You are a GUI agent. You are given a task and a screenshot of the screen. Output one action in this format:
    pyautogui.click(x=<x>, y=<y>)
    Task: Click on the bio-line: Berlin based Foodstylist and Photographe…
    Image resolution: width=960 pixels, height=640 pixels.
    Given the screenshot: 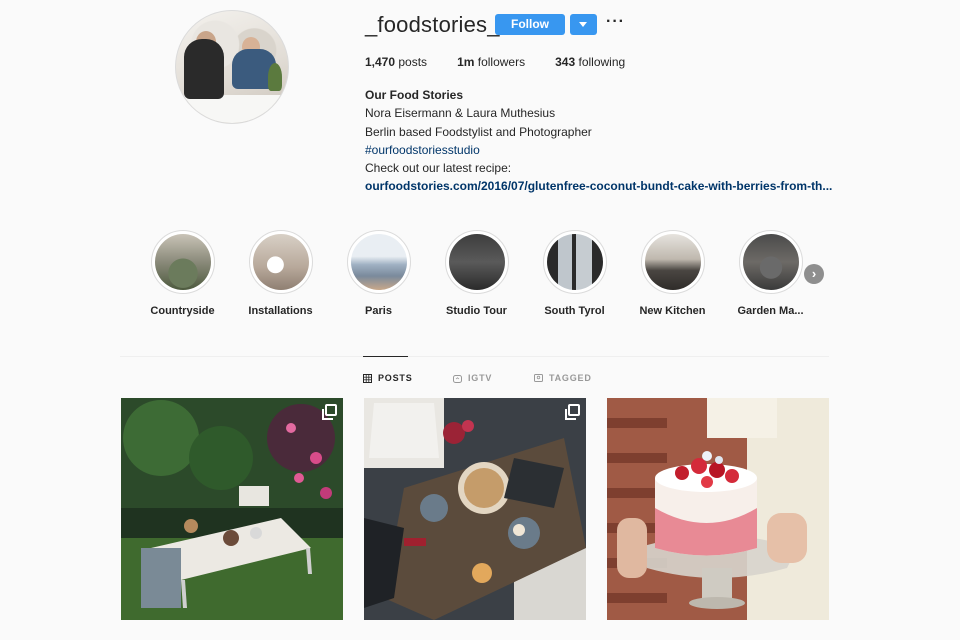 What is the action you would take?
    pyautogui.click(x=478, y=131)
    